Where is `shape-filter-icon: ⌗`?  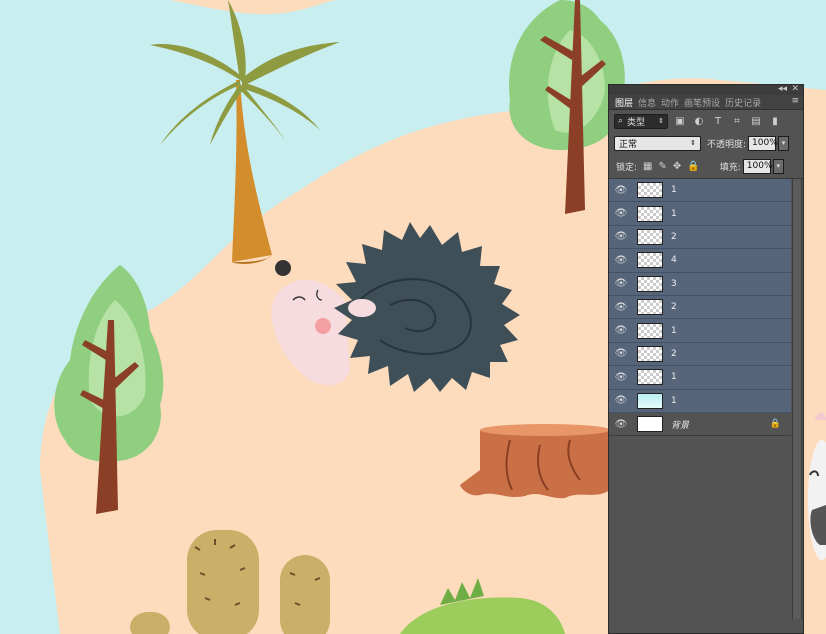
shape-filter-icon: ⌗ is located at coordinates (737, 121).